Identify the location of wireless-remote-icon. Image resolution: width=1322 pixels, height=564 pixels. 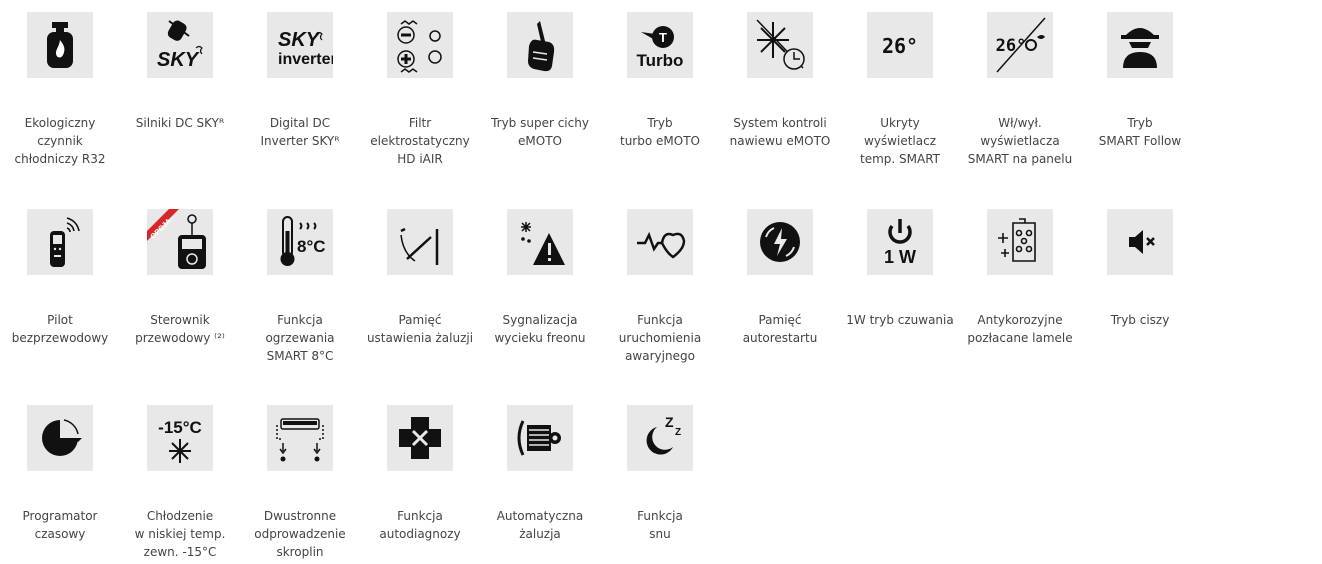
(60, 242).